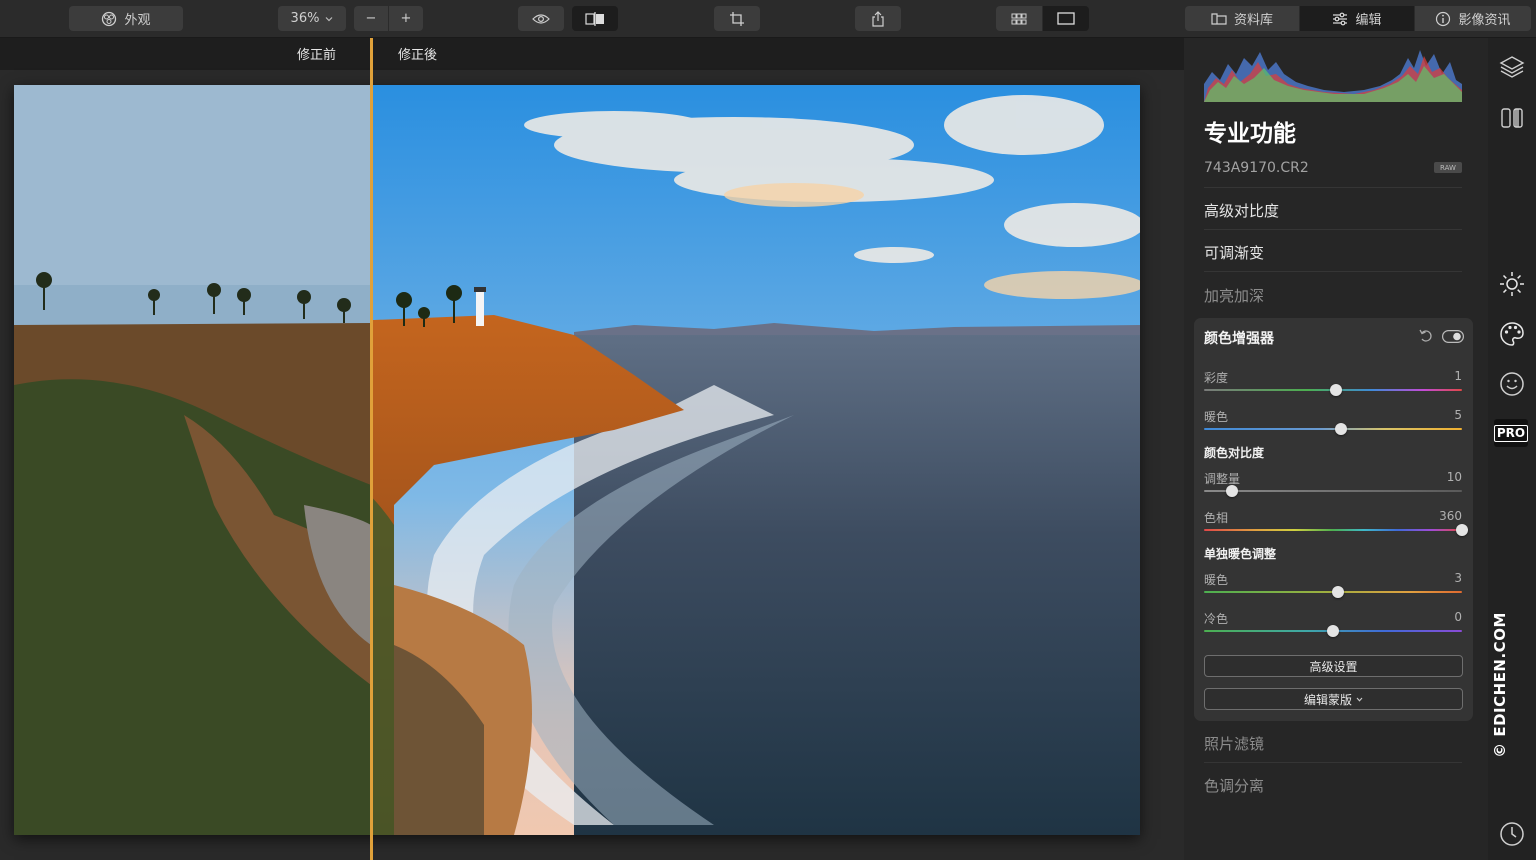 This screenshot has width=1536, height=860. Describe the element at coordinates (768, 19) in the screenshot. I see `top-toolbar: 外观 36% − + 资料库 编辑 影像资讯` at that location.